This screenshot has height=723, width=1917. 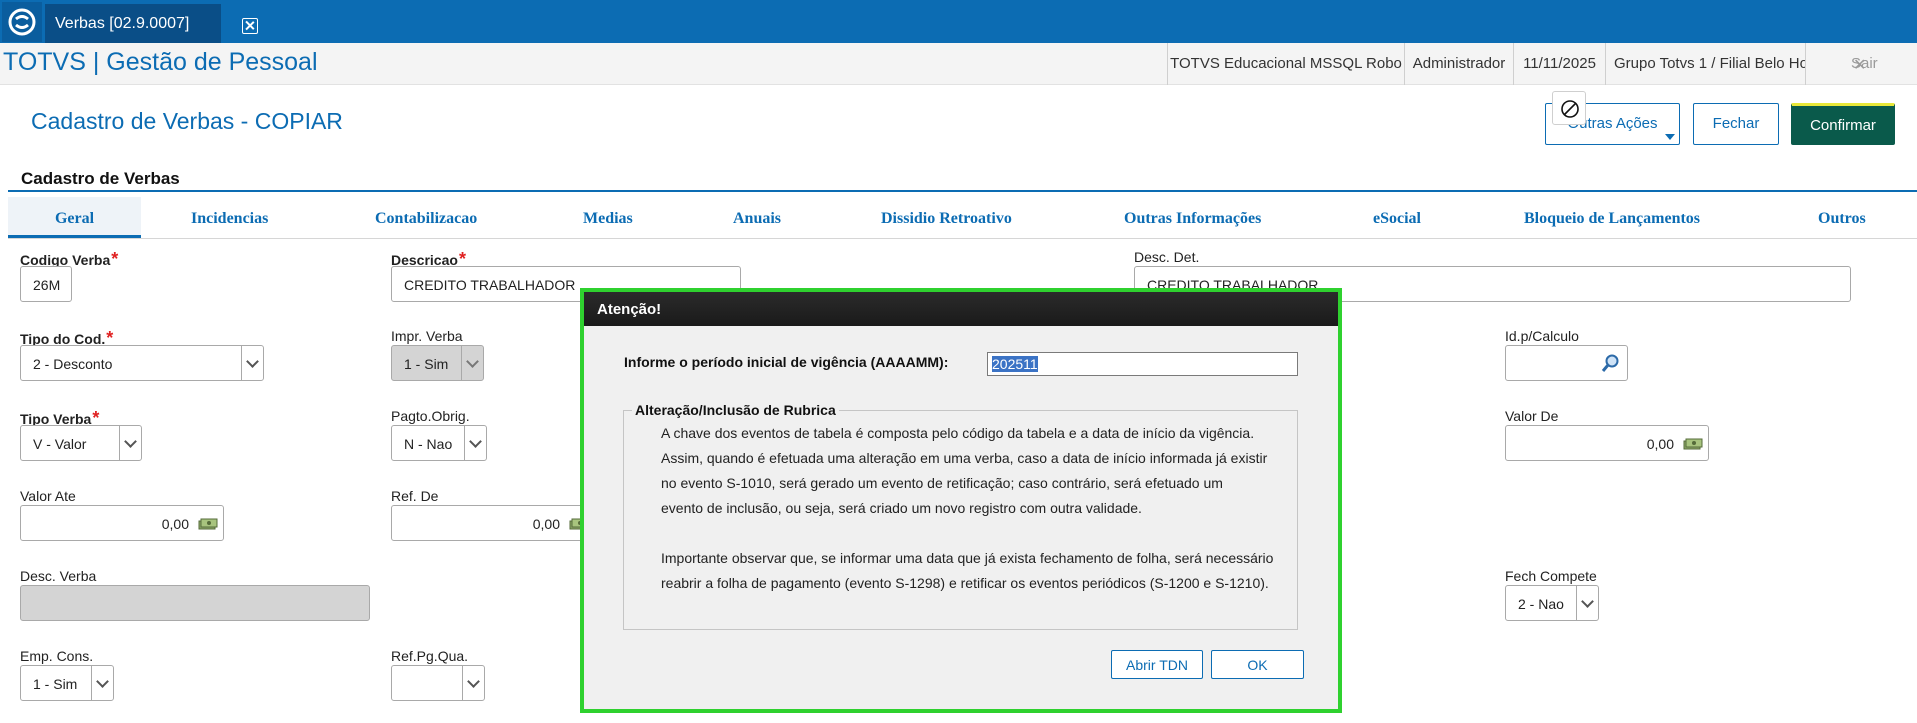 I want to click on ref-pg-qua-select, so click(x=438, y=683).